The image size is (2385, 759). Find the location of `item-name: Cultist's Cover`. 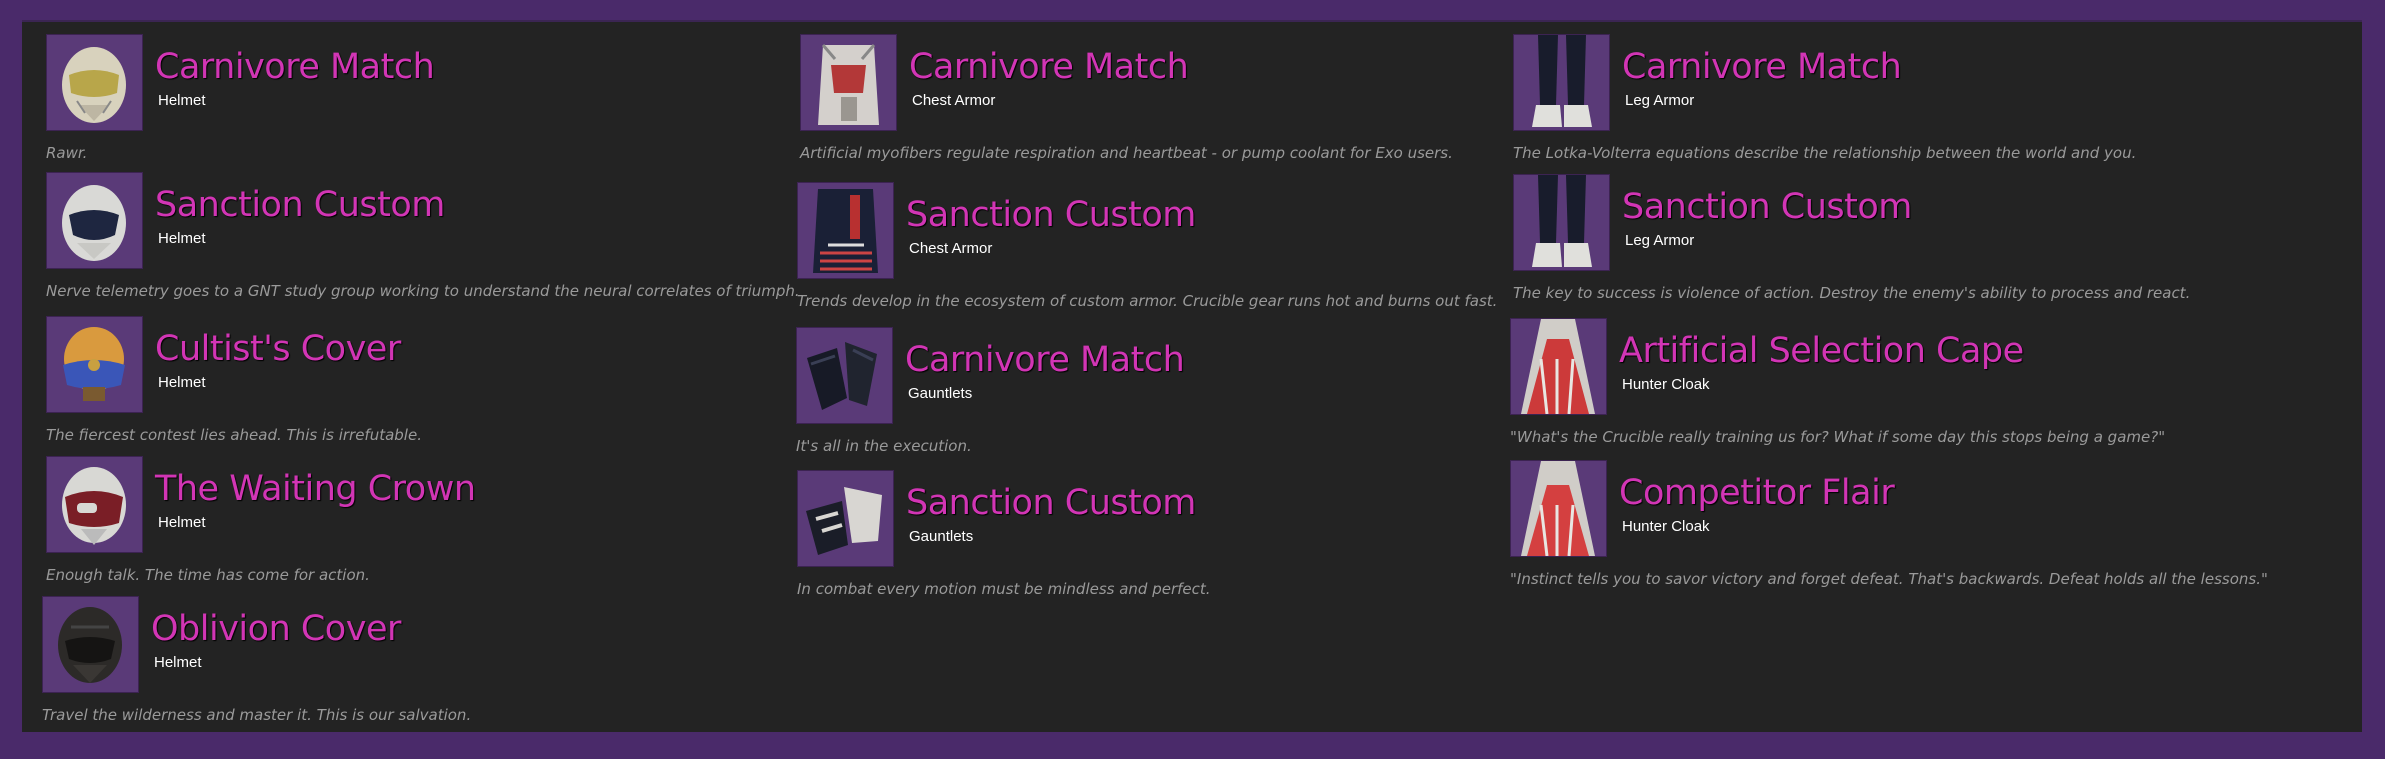

item-name: Cultist's Cover is located at coordinates (278, 349).